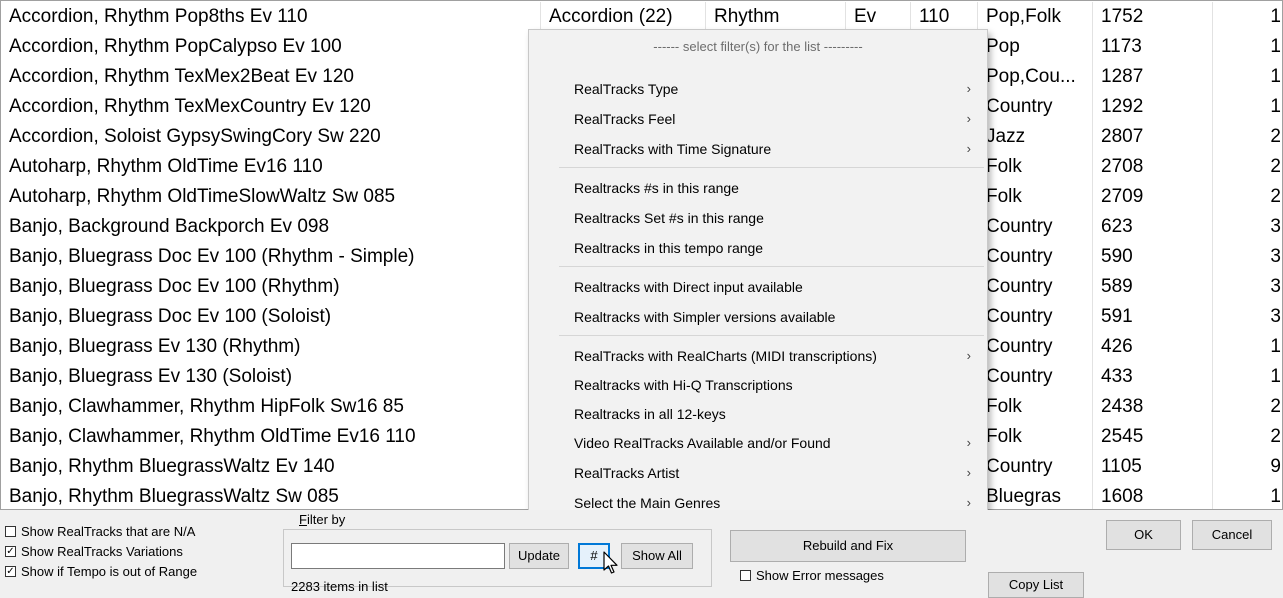 This screenshot has width=1283, height=598. I want to click on menu-item: Realtracks in this tempo range, so click(758, 248).